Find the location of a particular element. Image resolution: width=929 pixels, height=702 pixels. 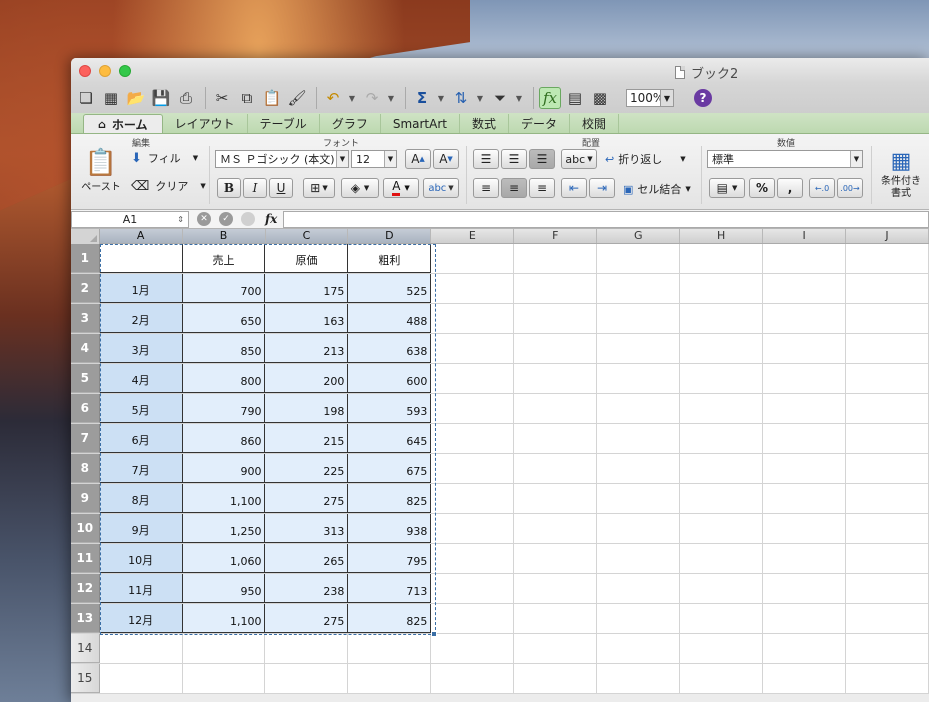

cell-F13 is located at coordinates (556, 618).